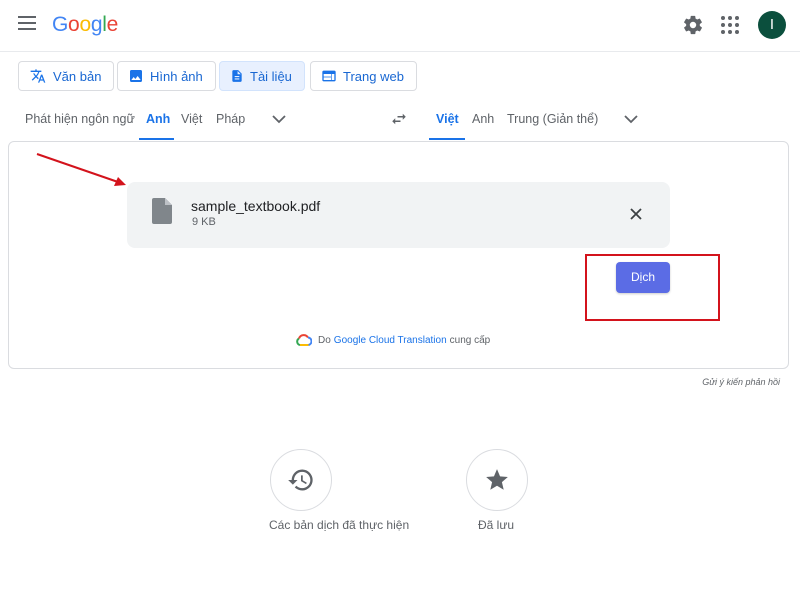  Describe the element at coordinates (447, 119) in the screenshot. I see `target-lang-vietnamese: Việt` at that location.